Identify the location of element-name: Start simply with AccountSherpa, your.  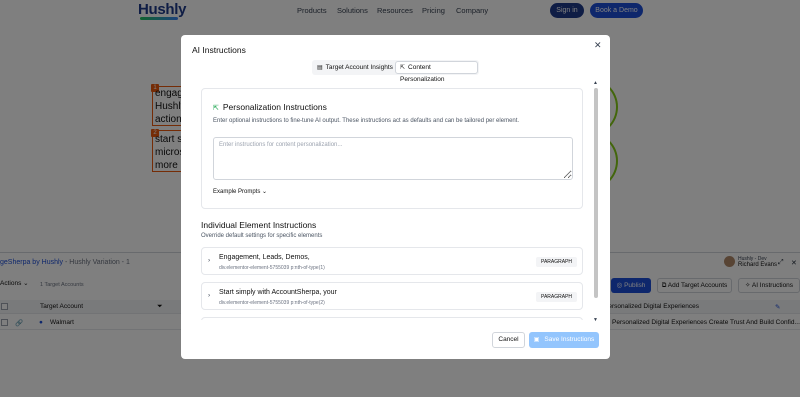
(278, 292).